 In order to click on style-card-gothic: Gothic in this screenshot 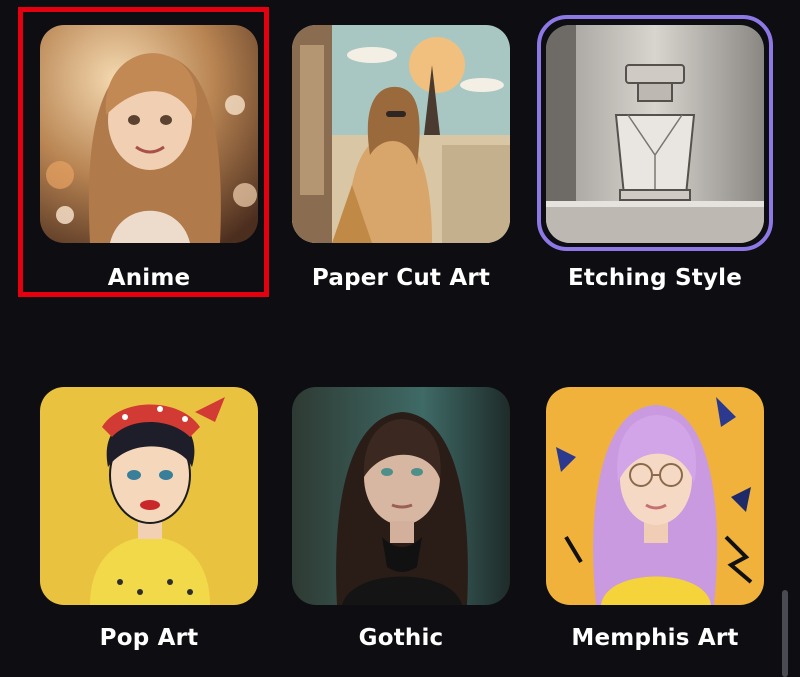, I will do `click(417, 532)`.